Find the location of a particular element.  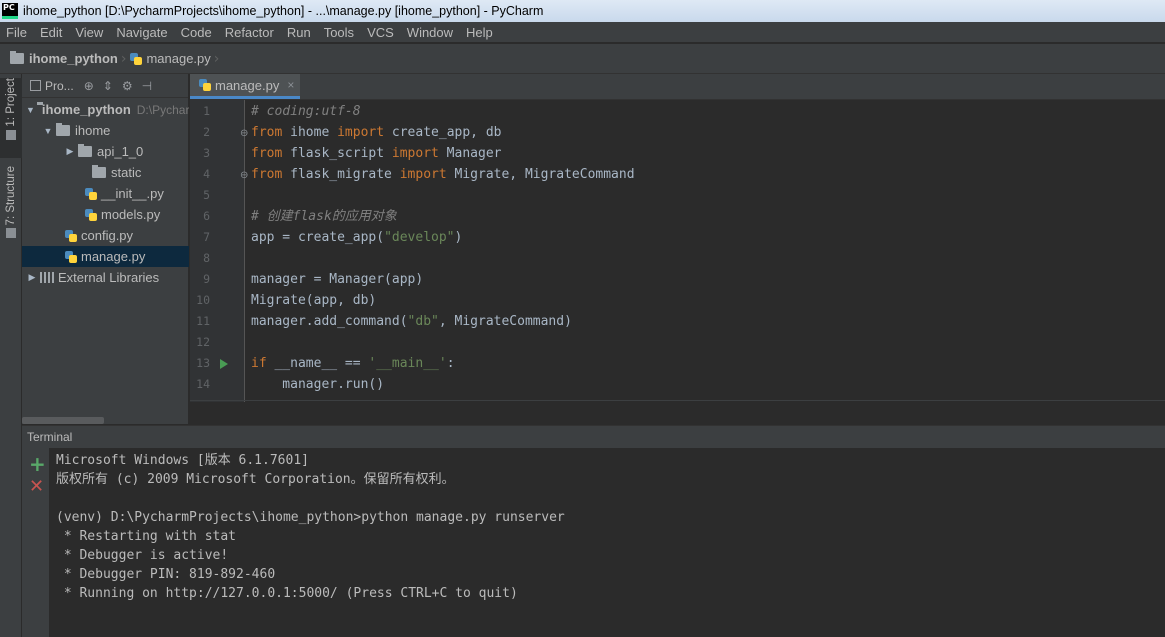

code-comment: # coding:utf-8 is located at coordinates (306, 111).